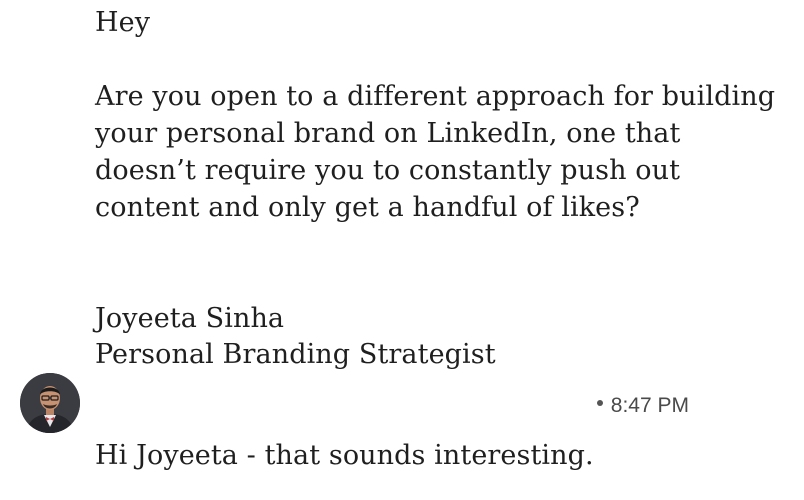  Describe the element at coordinates (190, 318) in the screenshot. I see `signature-name: Joyeeta Sinha` at that location.